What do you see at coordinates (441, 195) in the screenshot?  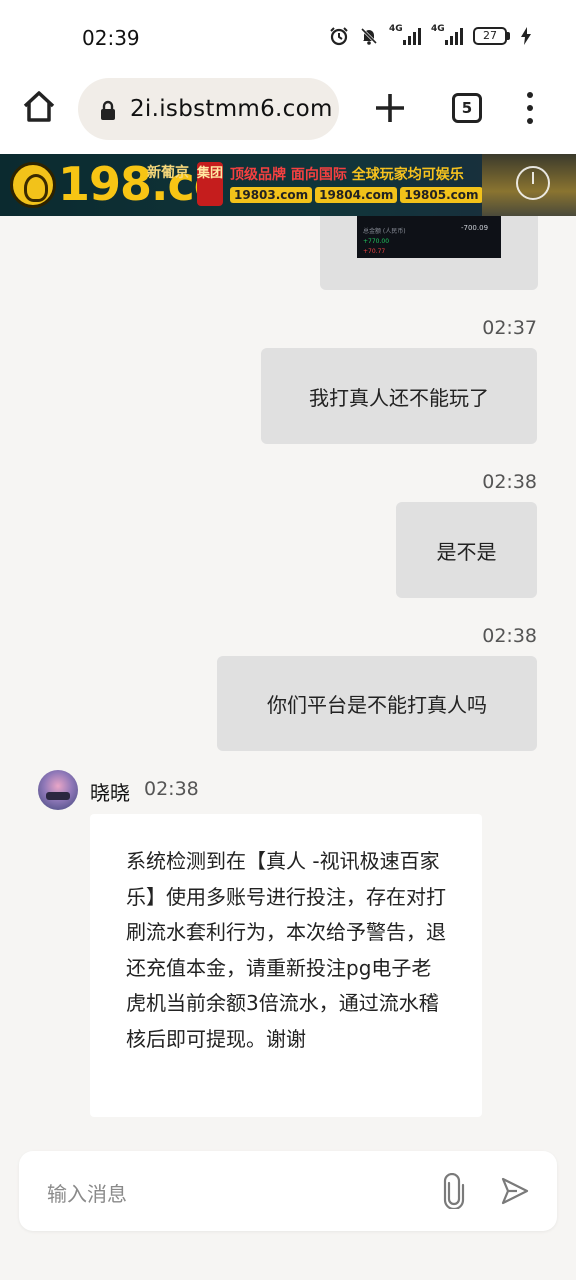 I see `ad-domain: 19805.com` at bounding box center [441, 195].